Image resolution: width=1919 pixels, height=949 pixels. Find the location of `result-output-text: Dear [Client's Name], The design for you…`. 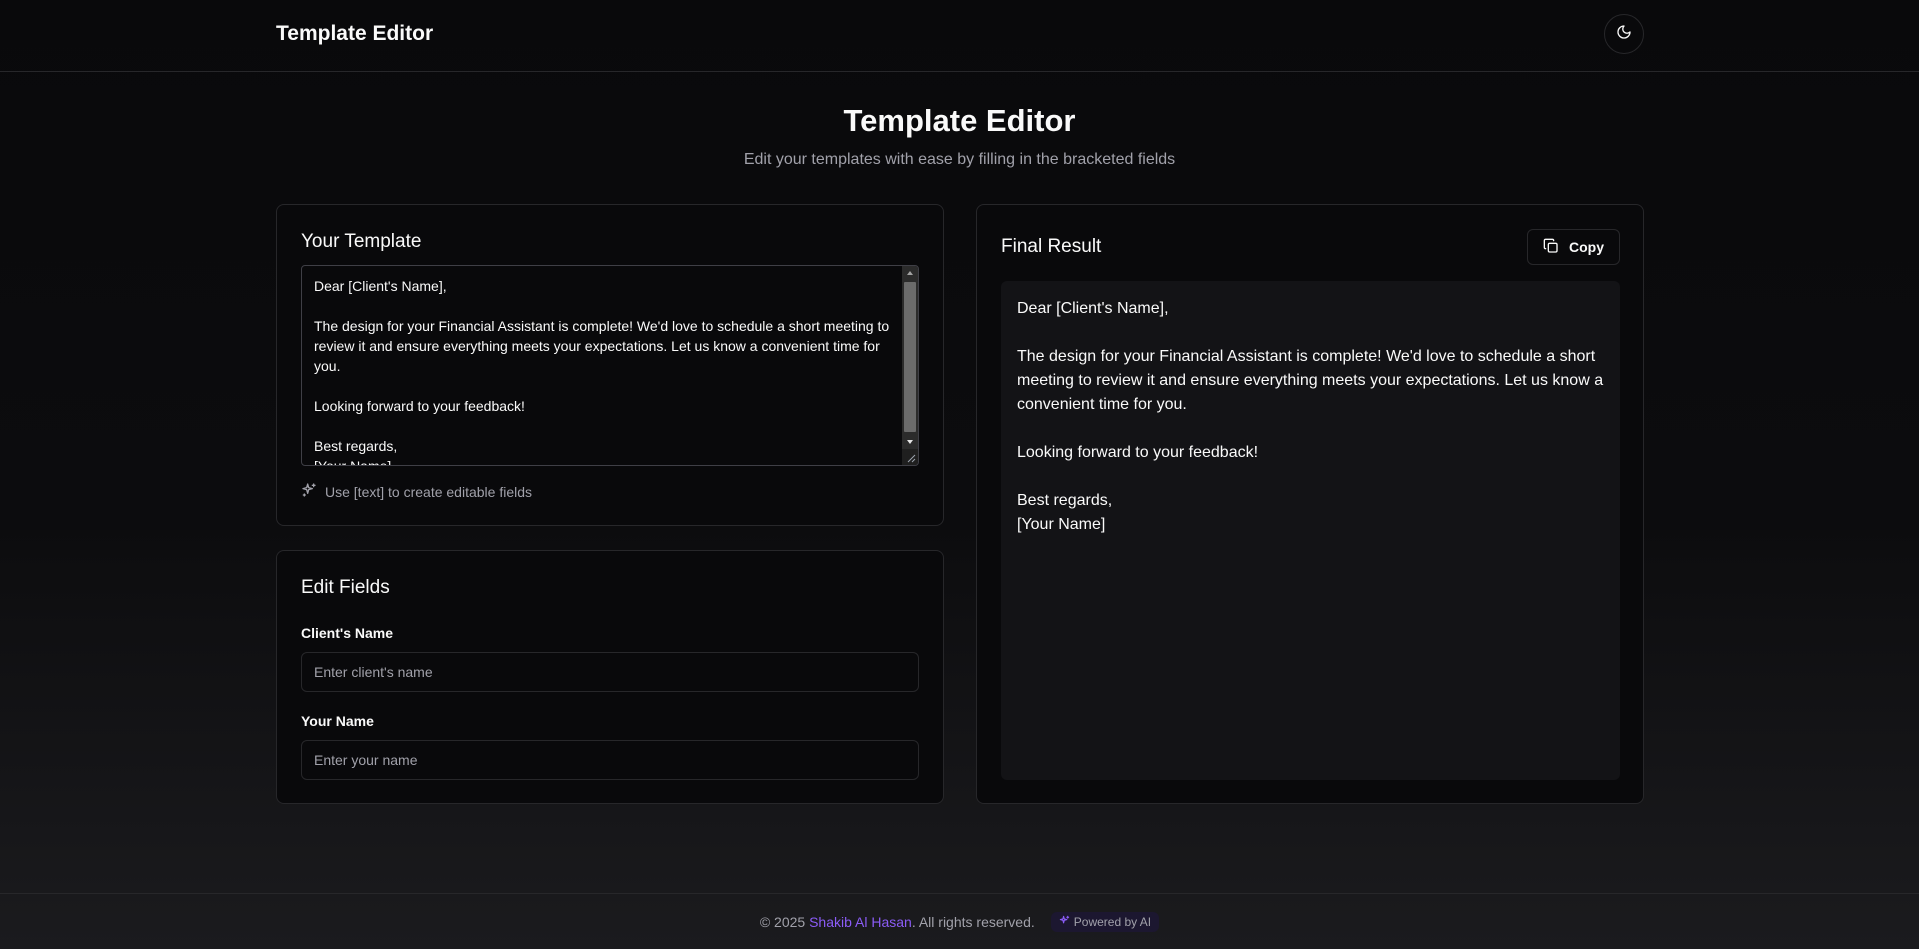

result-output-text: Dear [Client's Name], The design for you… is located at coordinates (1310, 416).